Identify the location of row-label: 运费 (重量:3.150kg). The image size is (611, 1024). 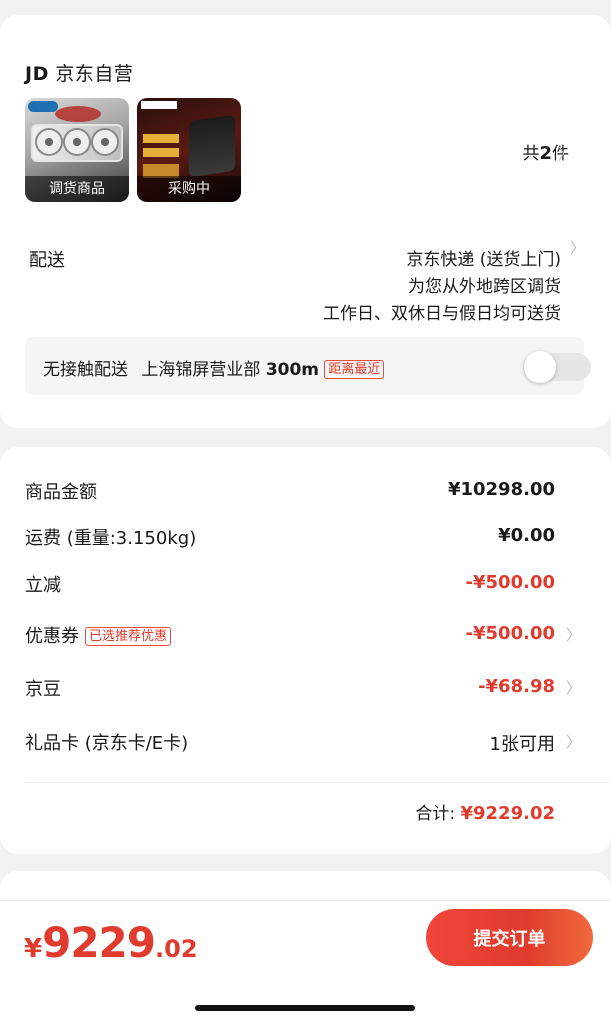
(111, 538).